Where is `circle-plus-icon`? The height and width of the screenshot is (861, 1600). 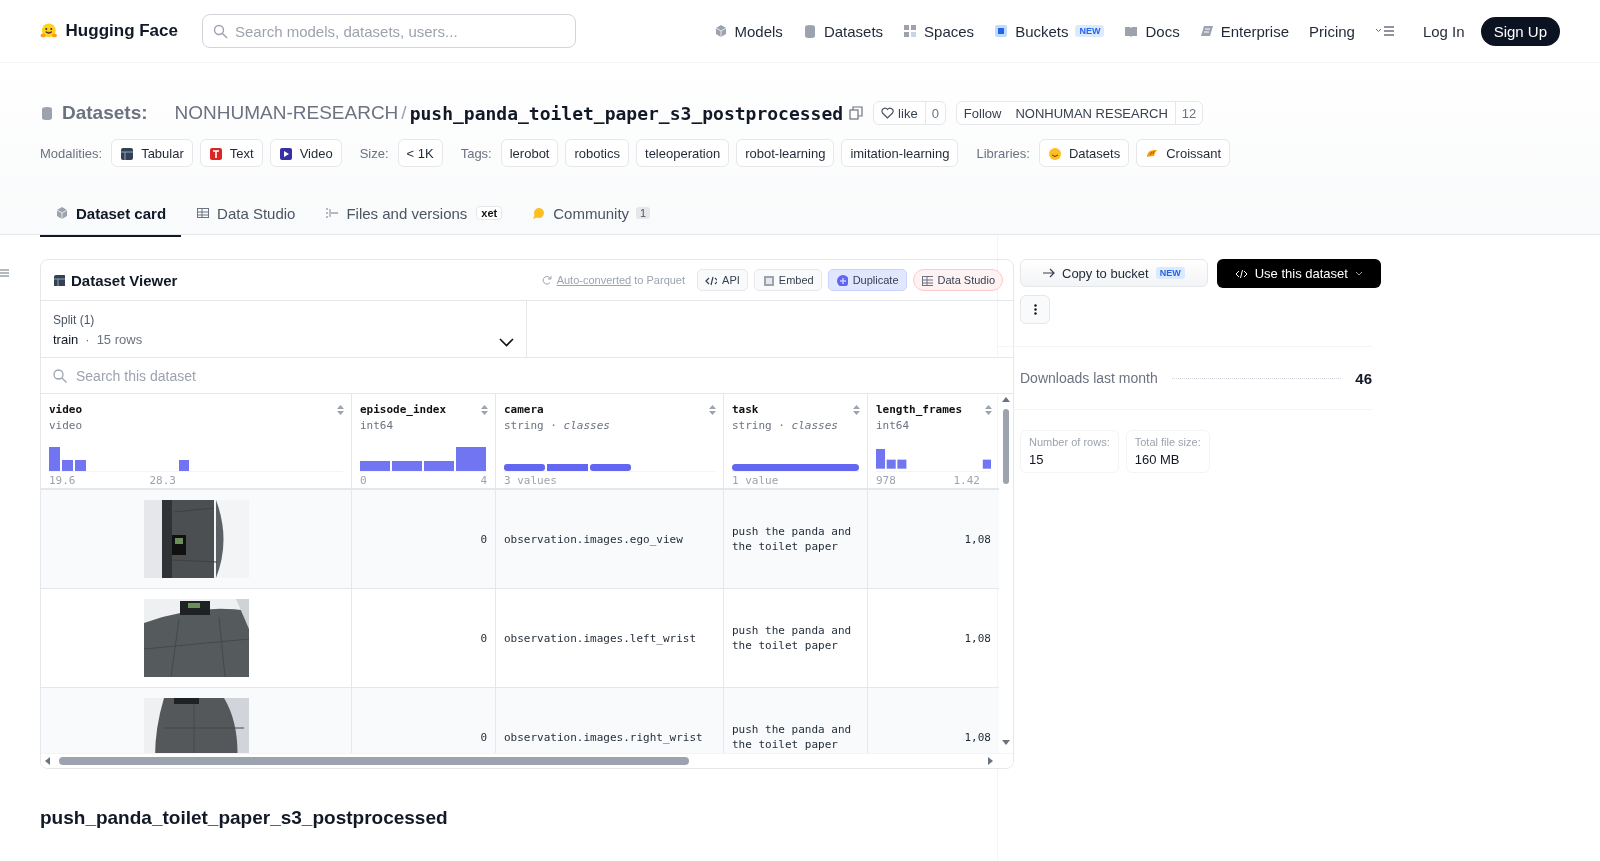
circle-plus-icon is located at coordinates (841, 280).